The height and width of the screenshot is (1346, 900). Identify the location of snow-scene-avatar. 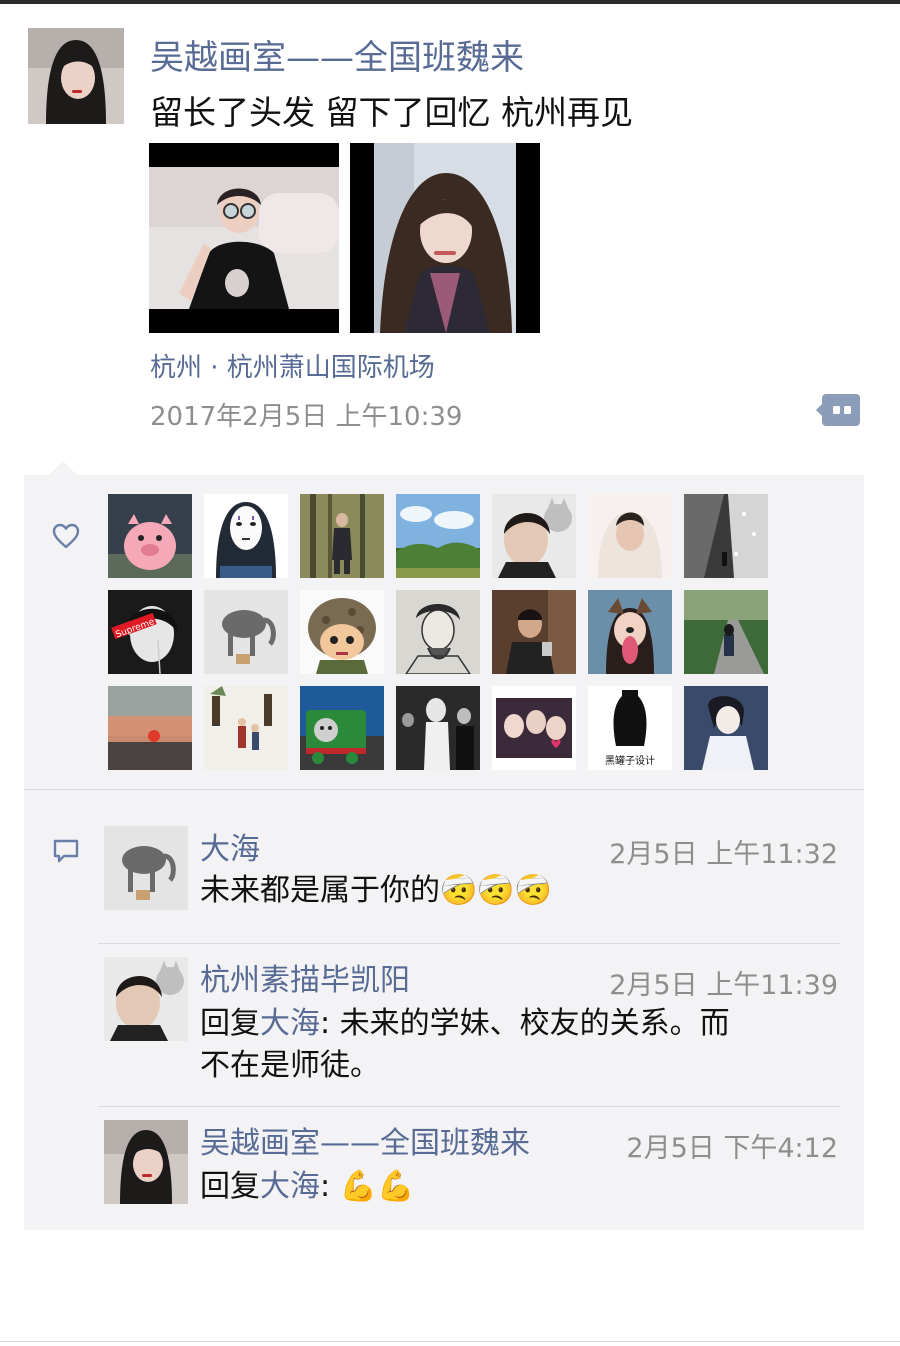
(726, 536).